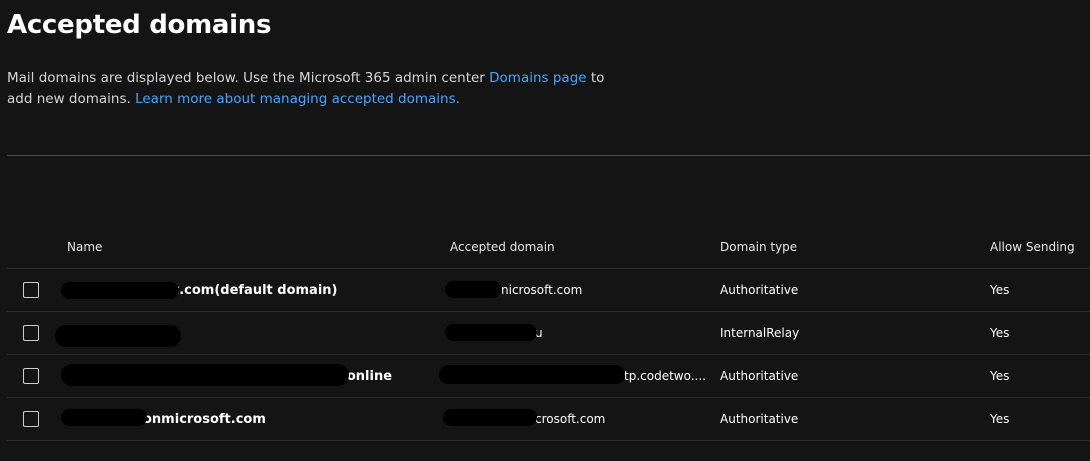 The height and width of the screenshot is (461, 1090). I want to click on domain-name: t.com(default domain), so click(255, 290).